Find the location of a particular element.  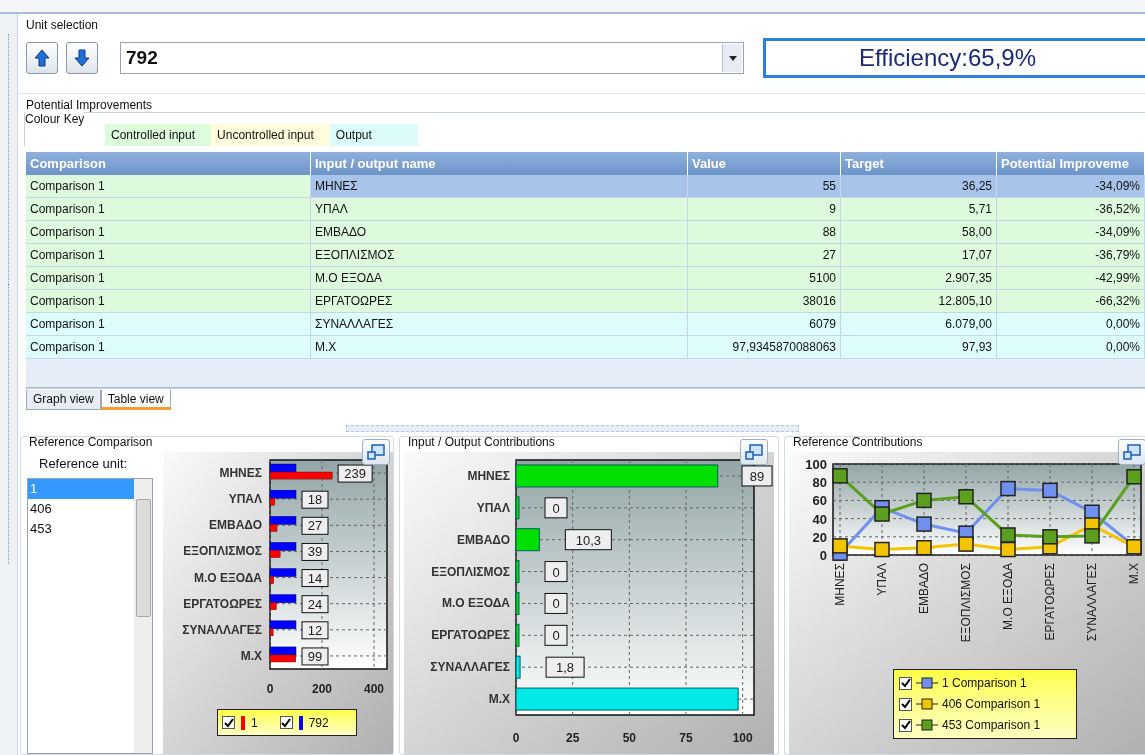

up-arrow-icon is located at coordinates (42, 58).